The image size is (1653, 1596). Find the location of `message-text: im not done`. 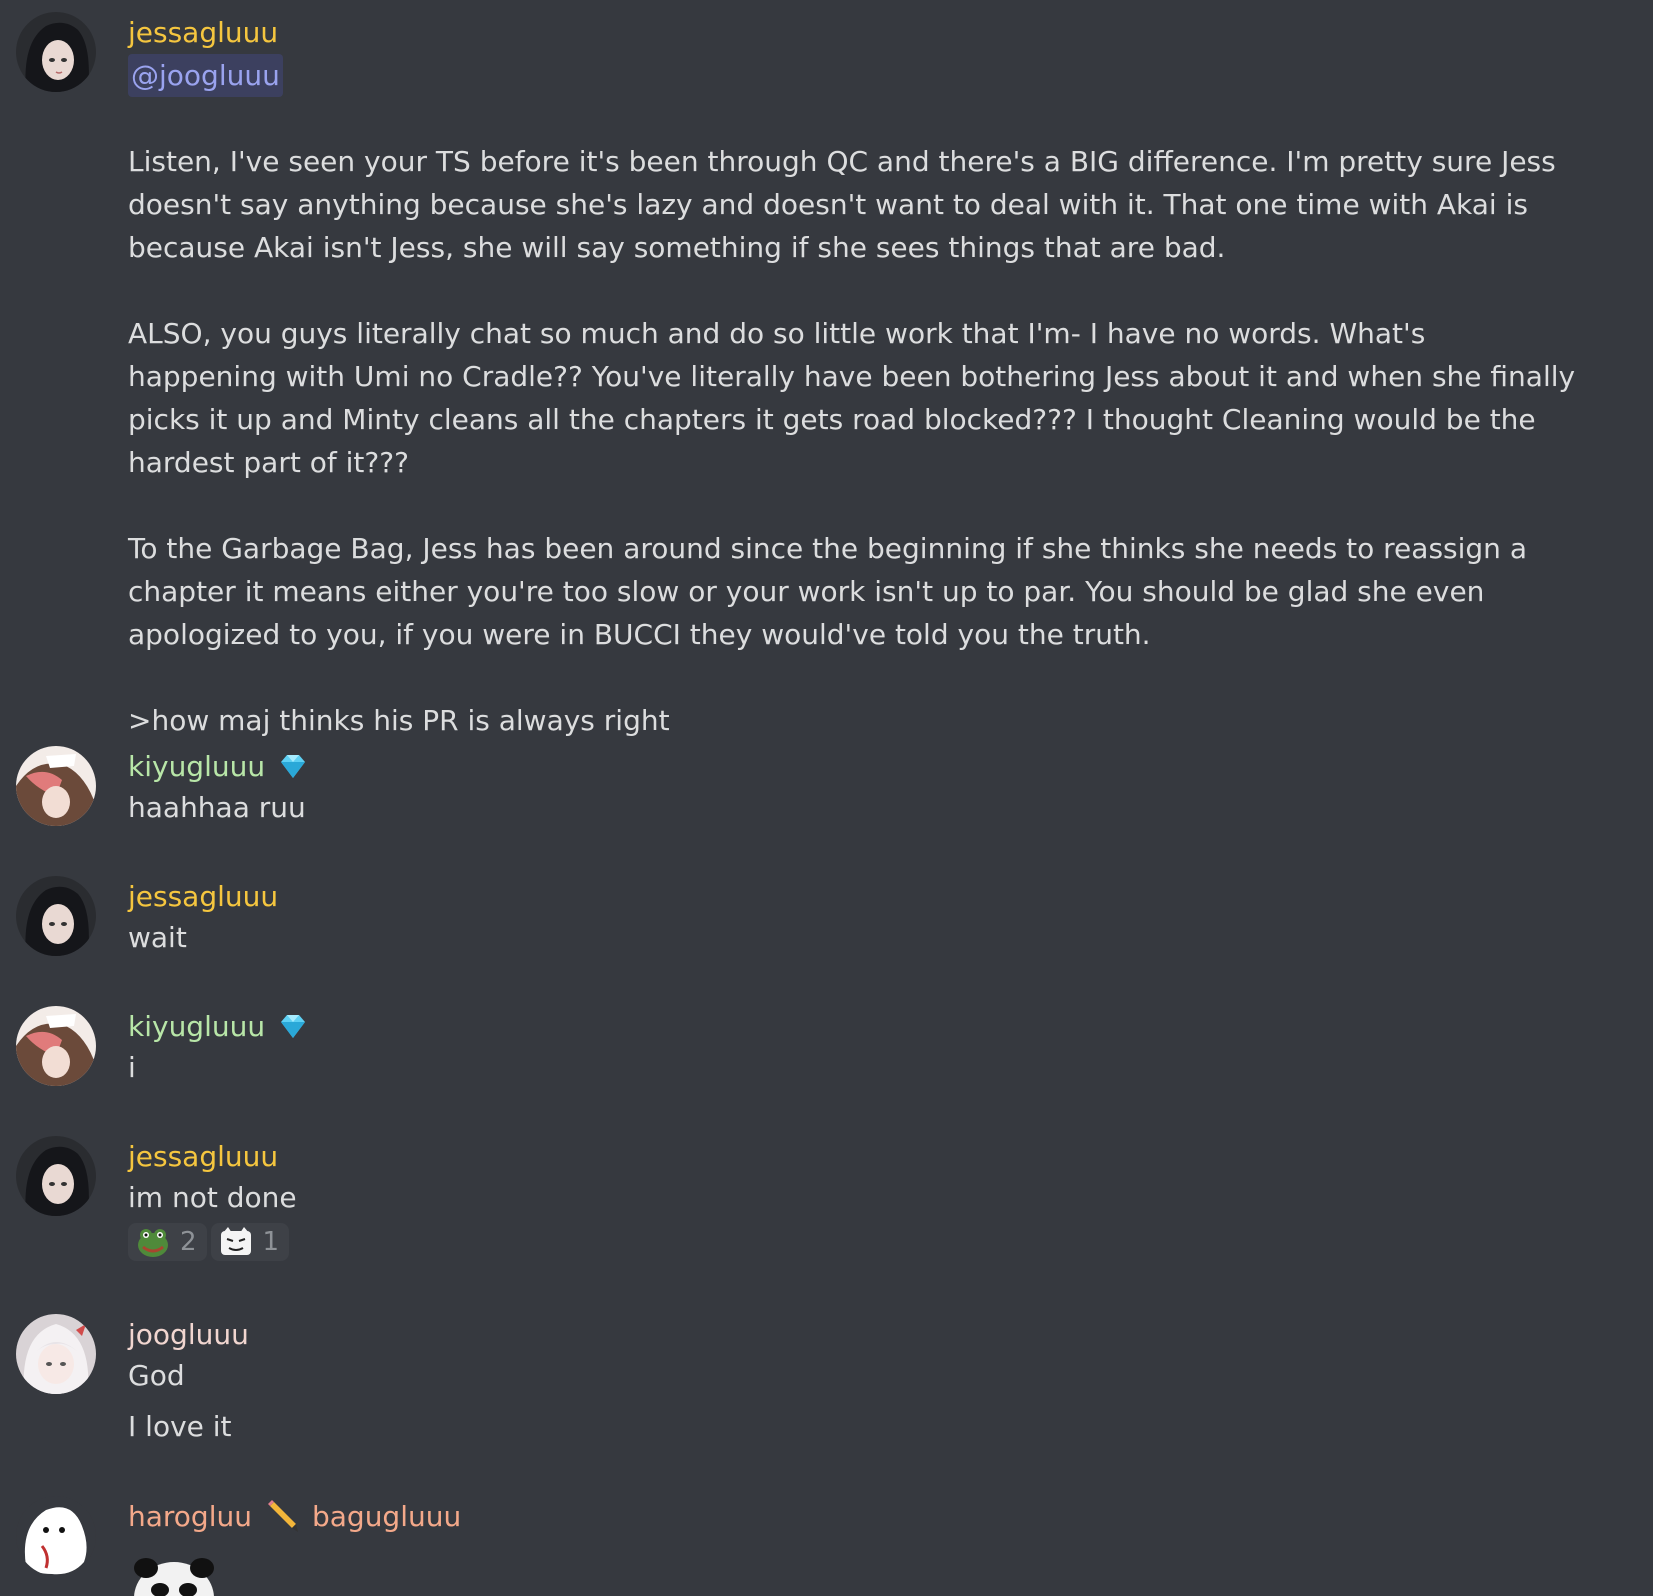

message-text: im not done is located at coordinates (212, 1197).